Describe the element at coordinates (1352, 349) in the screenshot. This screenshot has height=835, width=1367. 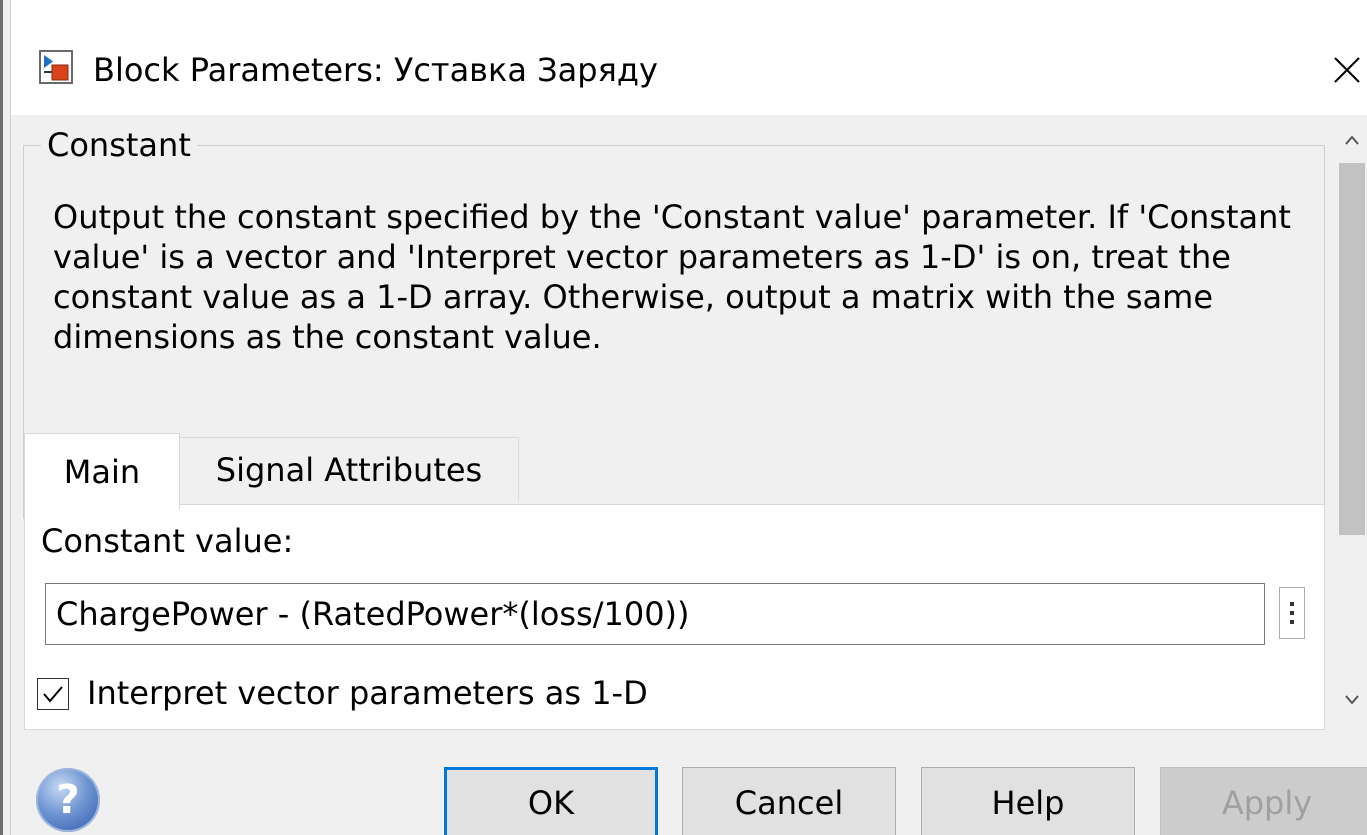
I see `scrollbar-thumb` at that location.